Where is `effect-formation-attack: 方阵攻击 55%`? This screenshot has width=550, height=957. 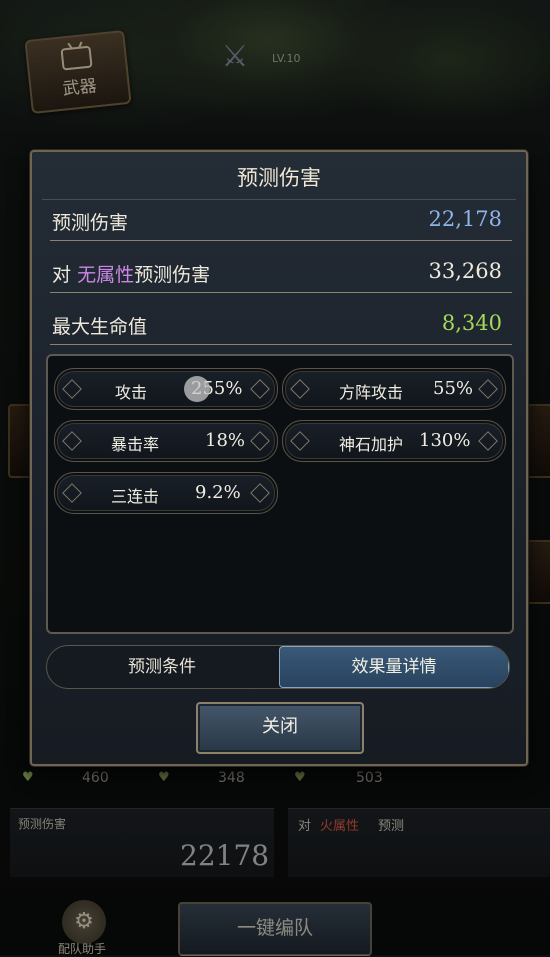
effect-formation-attack: 方阵攻击 55% is located at coordinates (394, 389).